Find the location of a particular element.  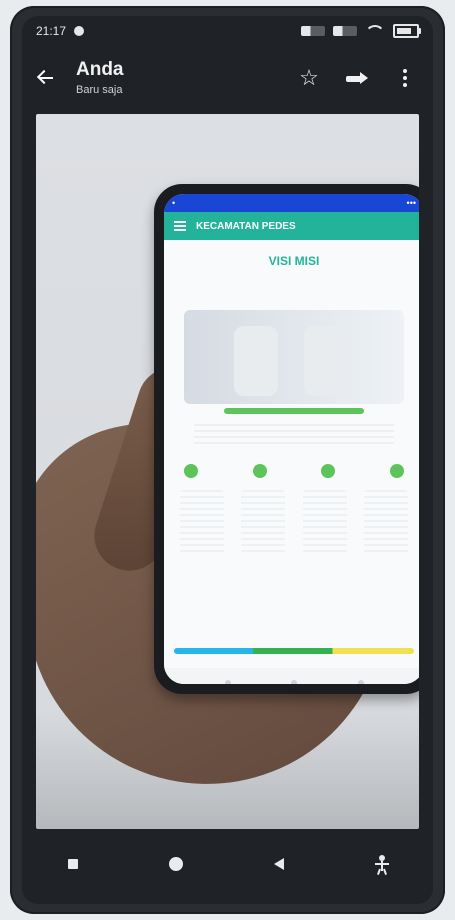

official-right is located at coordinates (326, 361).